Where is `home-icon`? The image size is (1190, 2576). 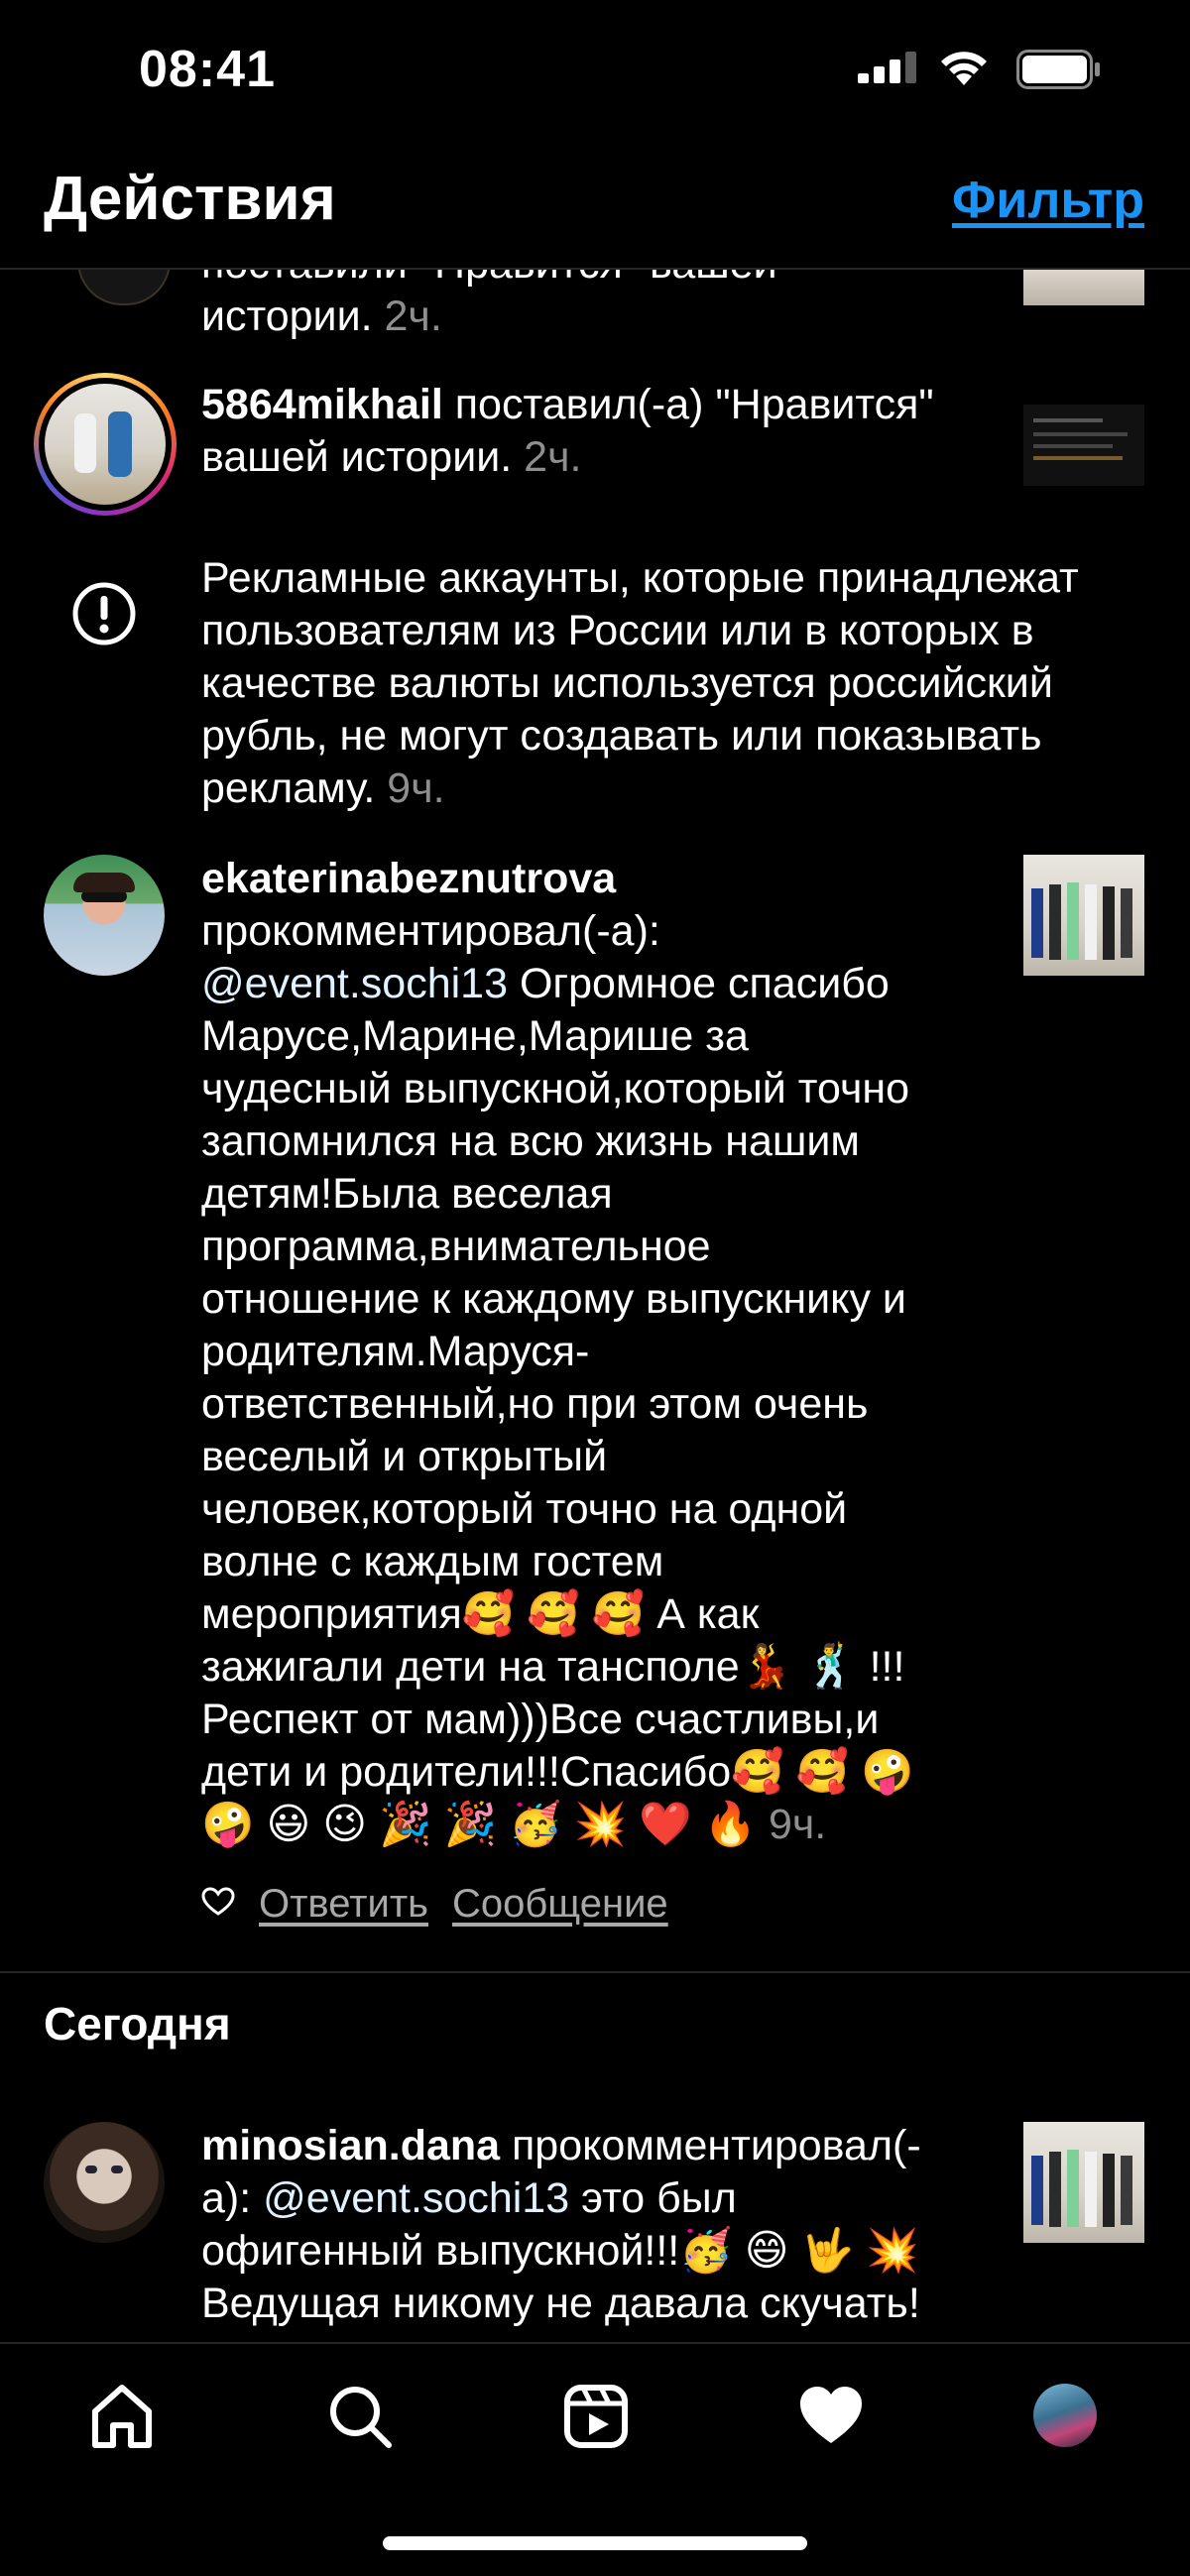 home-icon is located at coordinates (122, 2419).